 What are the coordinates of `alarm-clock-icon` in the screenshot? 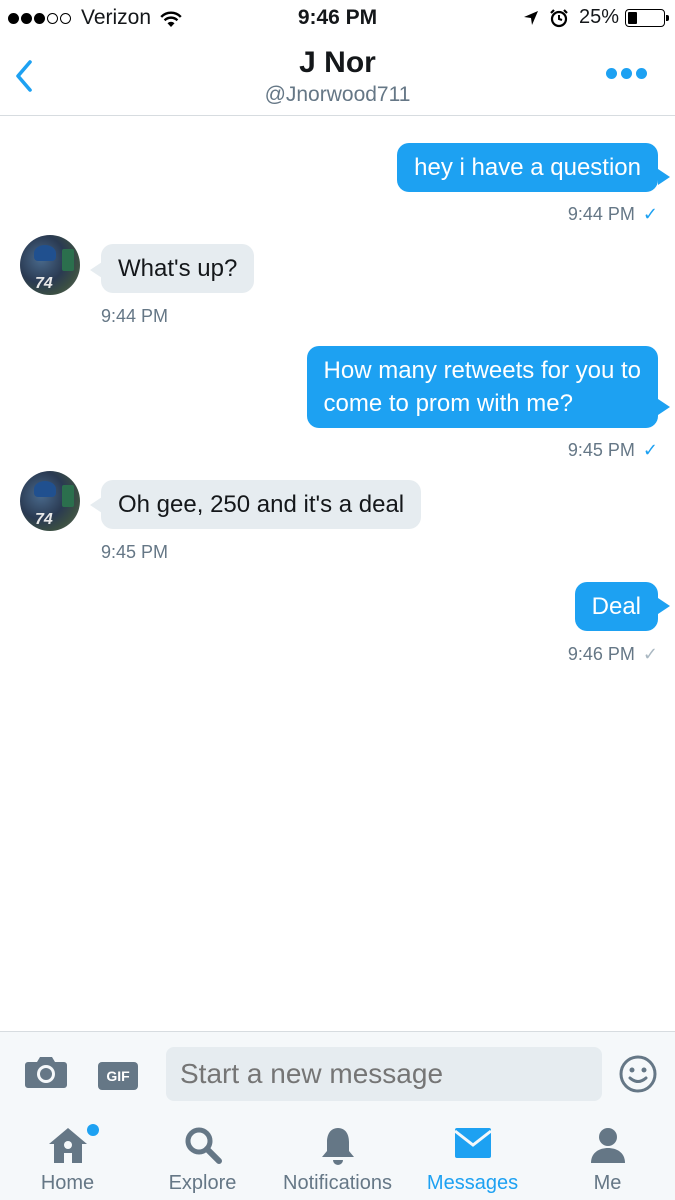 It's located at (559, 17).